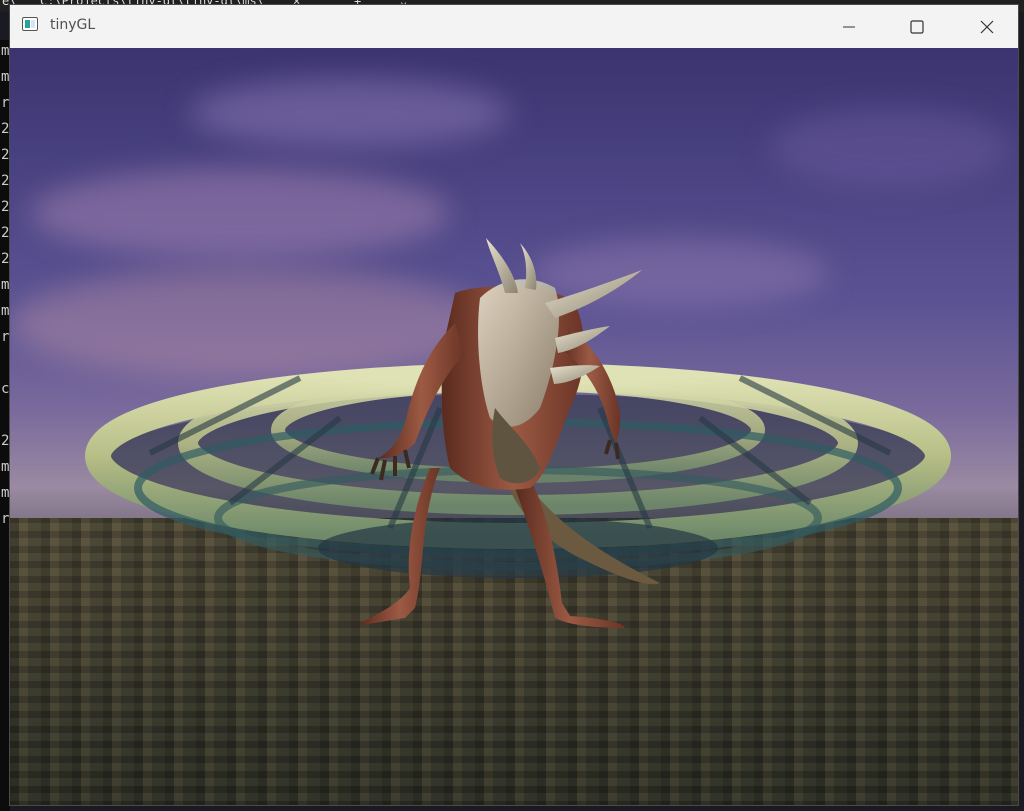 The height and width of the screenshot is (811, 1024). Describe the element at coordinates (73, 25) in the screenshot. I see `window-title: tinyGL` at that location.